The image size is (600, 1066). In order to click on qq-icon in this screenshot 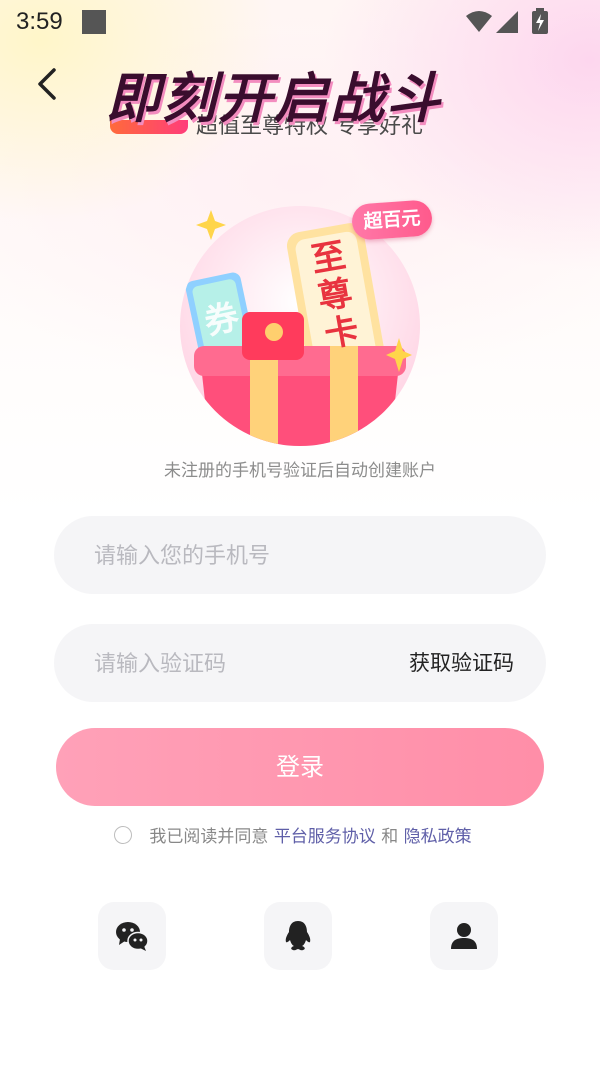, I will do `click(298, 936)`.